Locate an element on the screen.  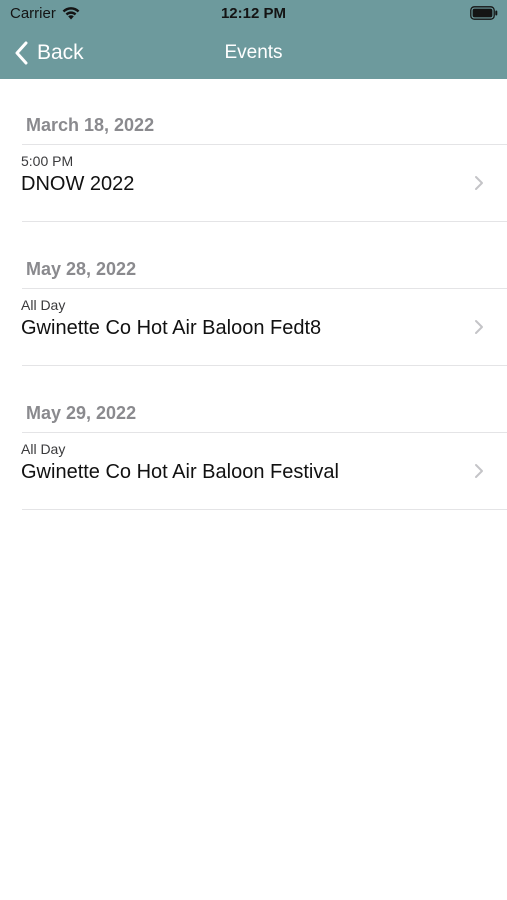
section-date-header: May 28, 2022 is located at coordinates (81, 269).